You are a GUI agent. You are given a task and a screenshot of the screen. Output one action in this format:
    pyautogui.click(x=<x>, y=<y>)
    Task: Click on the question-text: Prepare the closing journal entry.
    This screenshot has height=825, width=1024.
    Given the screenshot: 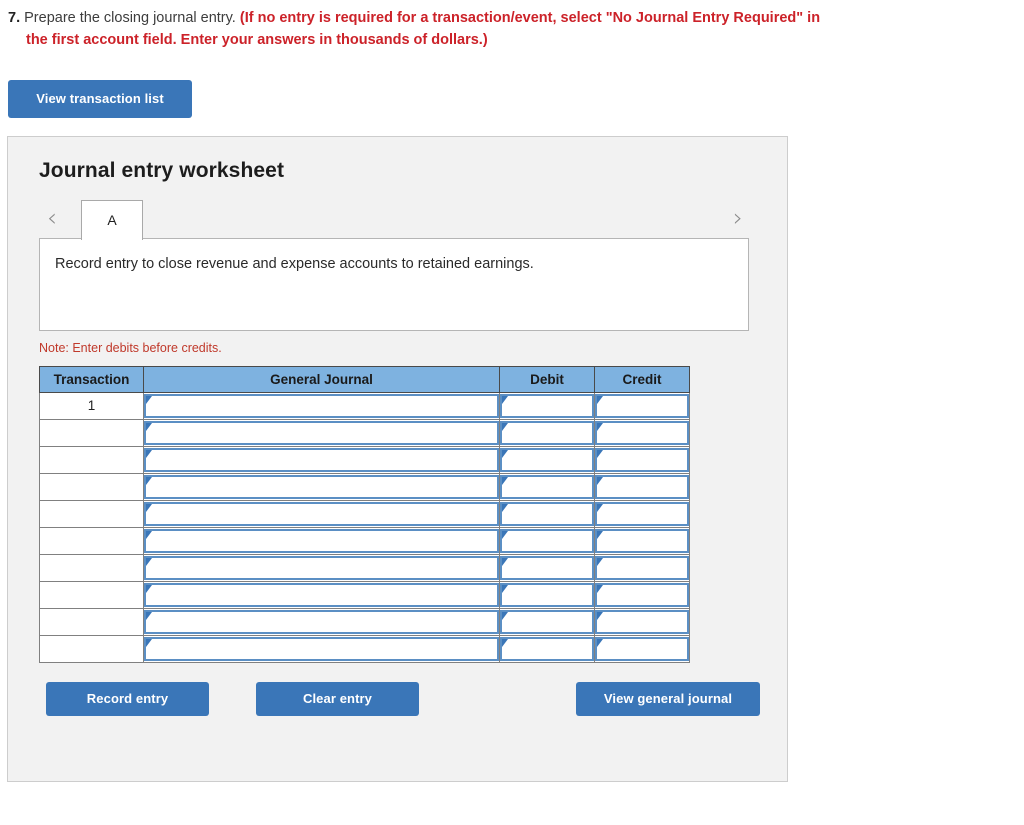 What is the action you would take?
    pyautogui.click(x=130, y=18)
    